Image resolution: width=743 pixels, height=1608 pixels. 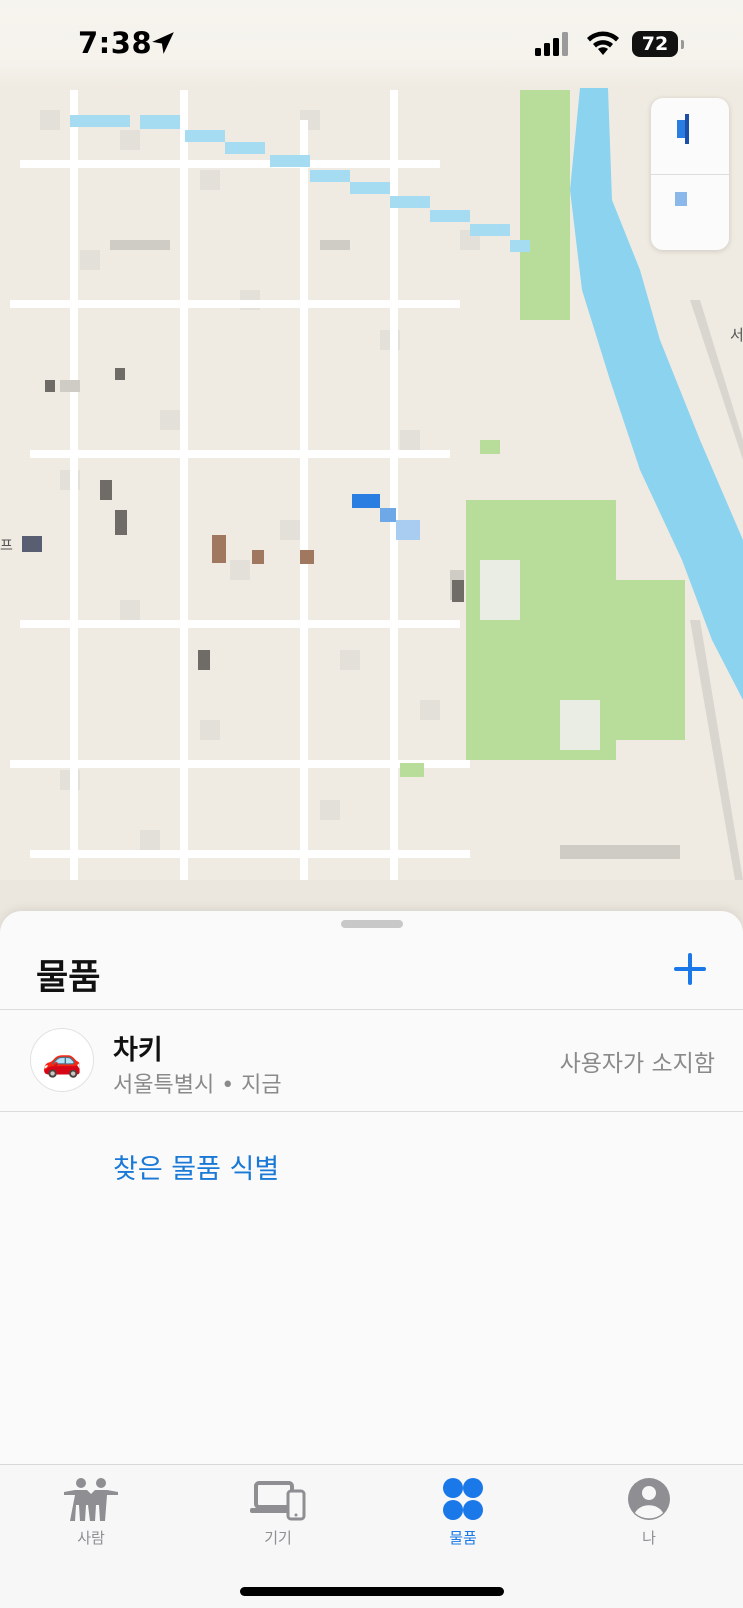 I want to click on location-icon, so click(x=681, y=199).